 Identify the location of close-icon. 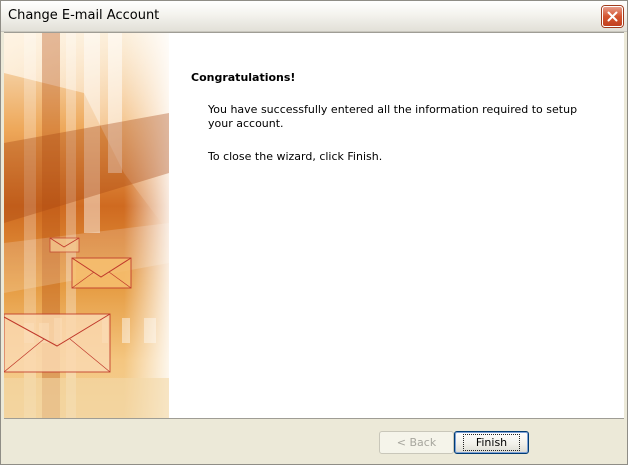
(612, 16).